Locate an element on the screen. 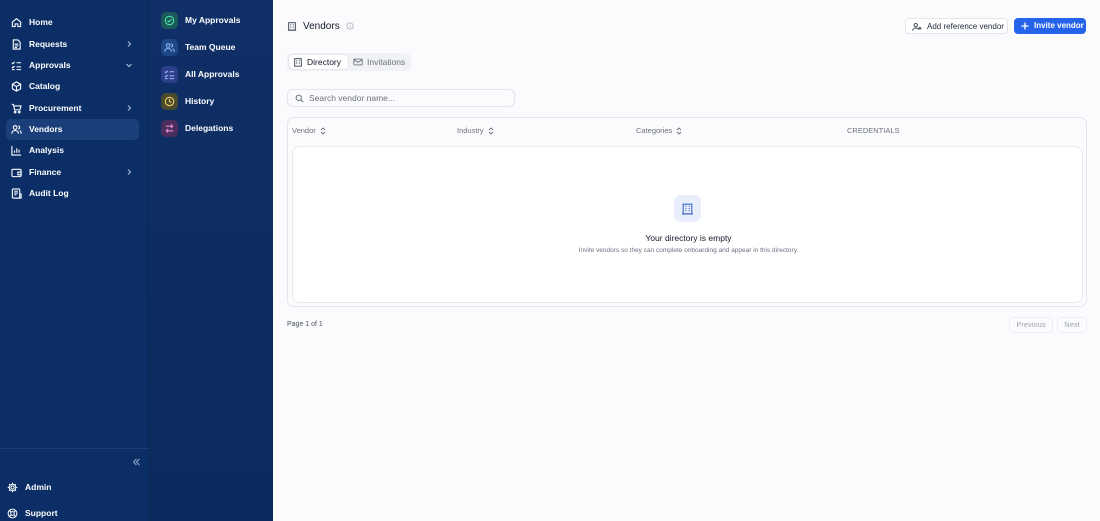 This screenshot has height=521, width=1100. log-icon is located at coordinates (16, 193).